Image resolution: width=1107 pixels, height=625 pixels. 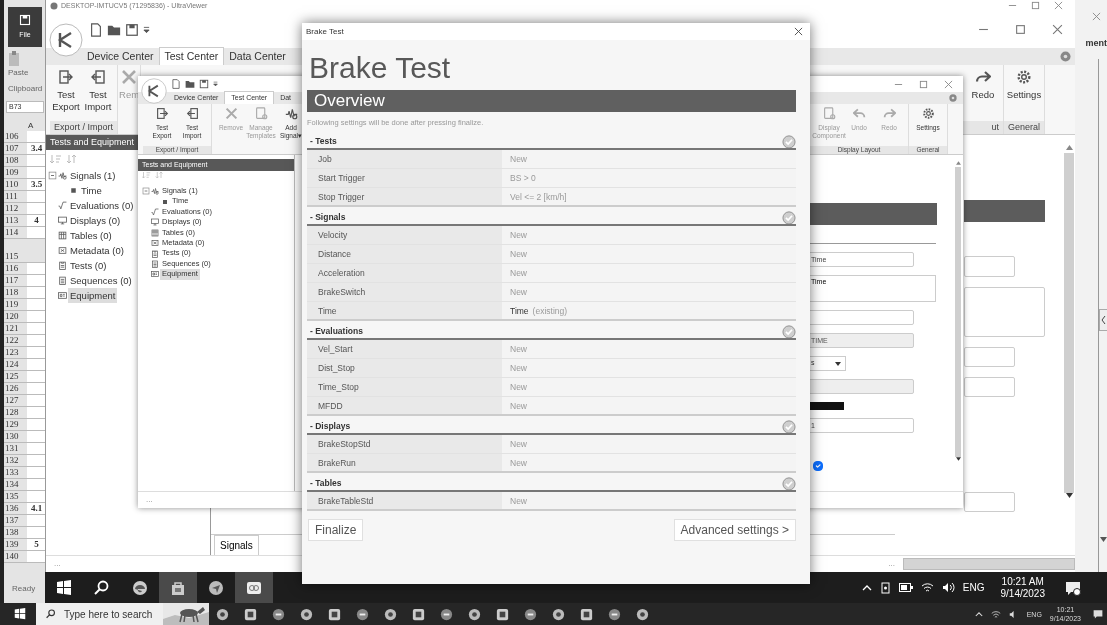 What do you see at coordinates (982, 93) in the screenshot?
I see `ribbon-button: Redo` at bounding box center [982, 93].